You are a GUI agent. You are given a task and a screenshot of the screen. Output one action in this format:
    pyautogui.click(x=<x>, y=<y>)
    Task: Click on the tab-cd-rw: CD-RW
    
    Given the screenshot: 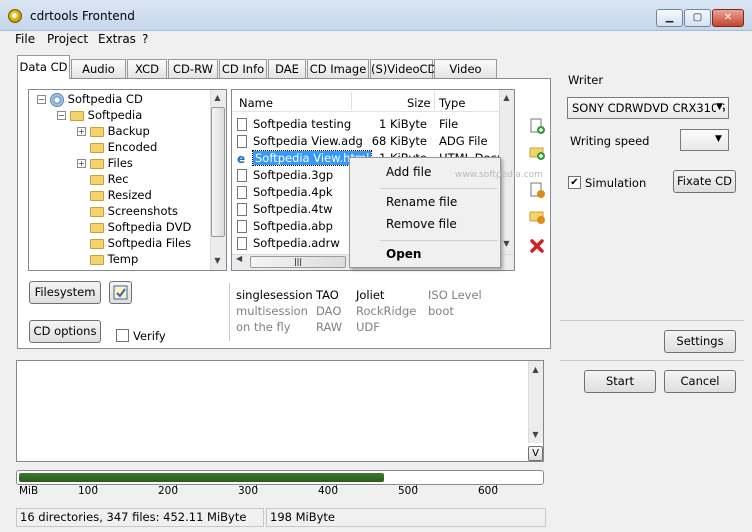 What is the action you would take?
    pyautogui.click(x=193, y=68)
    